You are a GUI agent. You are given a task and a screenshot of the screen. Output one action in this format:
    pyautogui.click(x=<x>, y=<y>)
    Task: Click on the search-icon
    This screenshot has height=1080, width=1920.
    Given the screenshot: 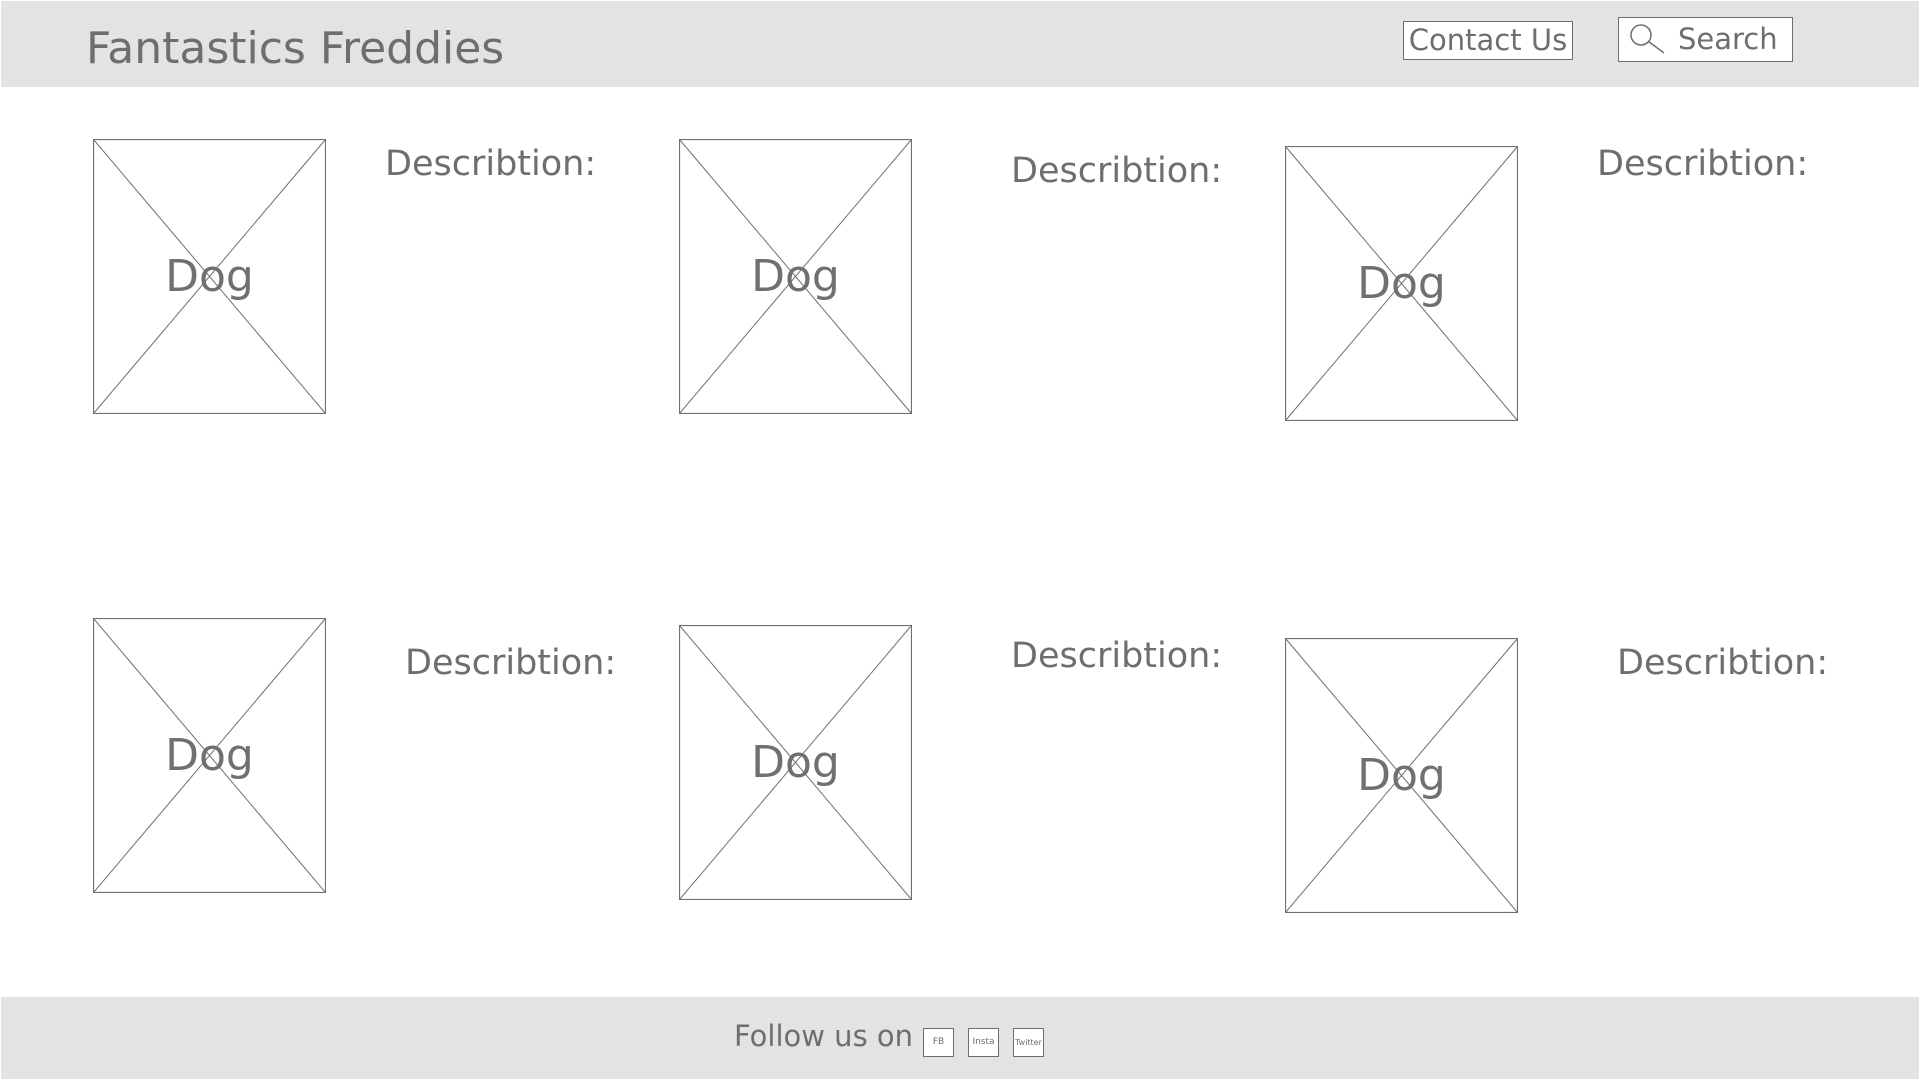 What is the action you would take?
    pyautogui.click(x=1647, y=39)
    